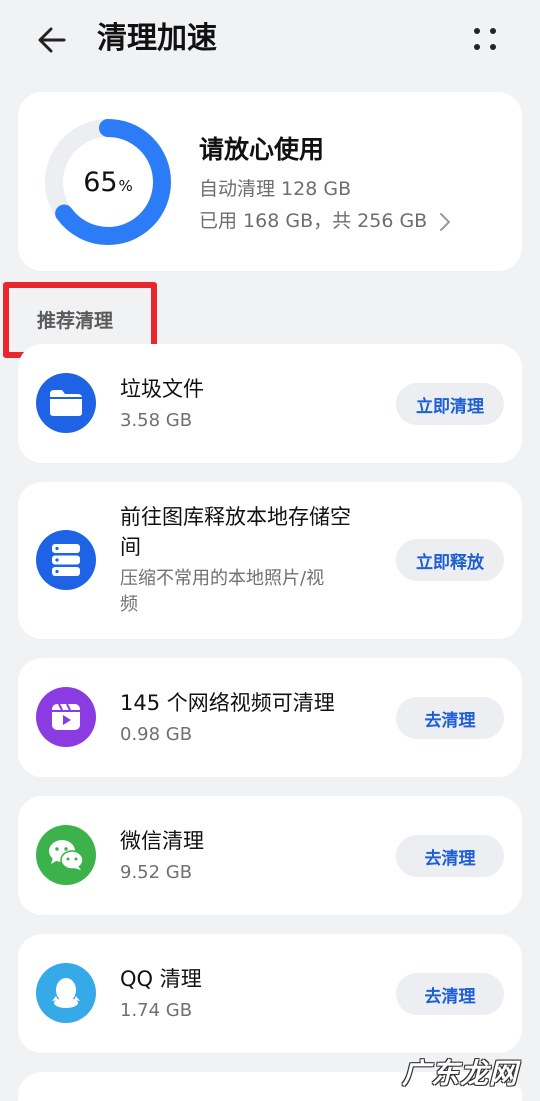 This screenshot has height=1101, width=540. Describe the element at coordinates (313, 221) in the screenshot. I see `storage-usage-text: 已用 168 GB，共 256 GB` at that location.